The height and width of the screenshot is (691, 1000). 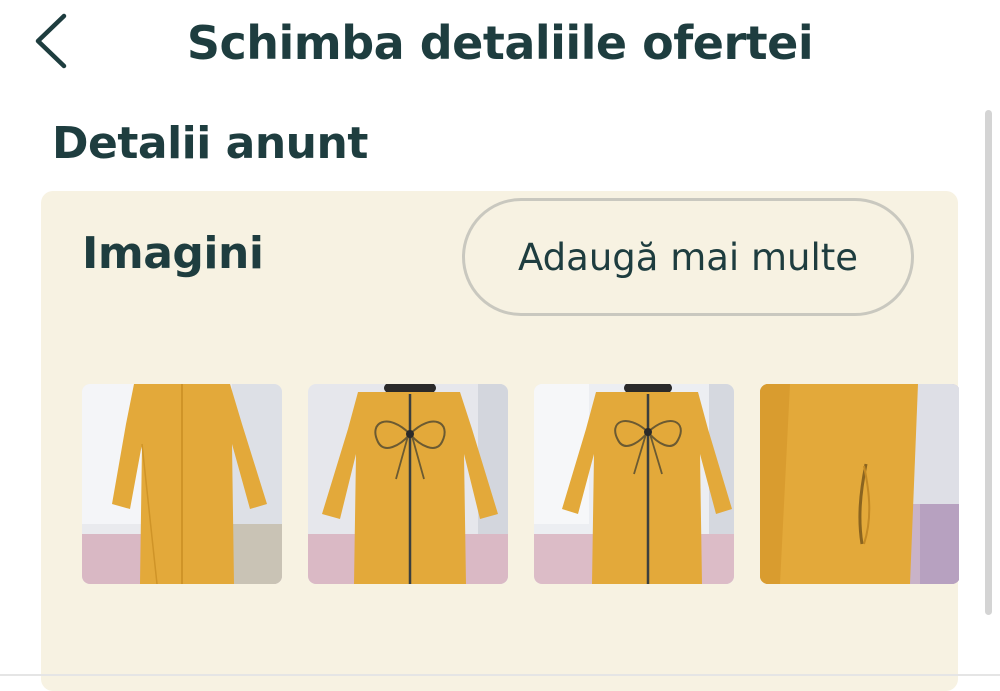 What do you see at coordinates (988, 362) in the screenshot?
I see `scrollbar` at bounding box center [988, 362].